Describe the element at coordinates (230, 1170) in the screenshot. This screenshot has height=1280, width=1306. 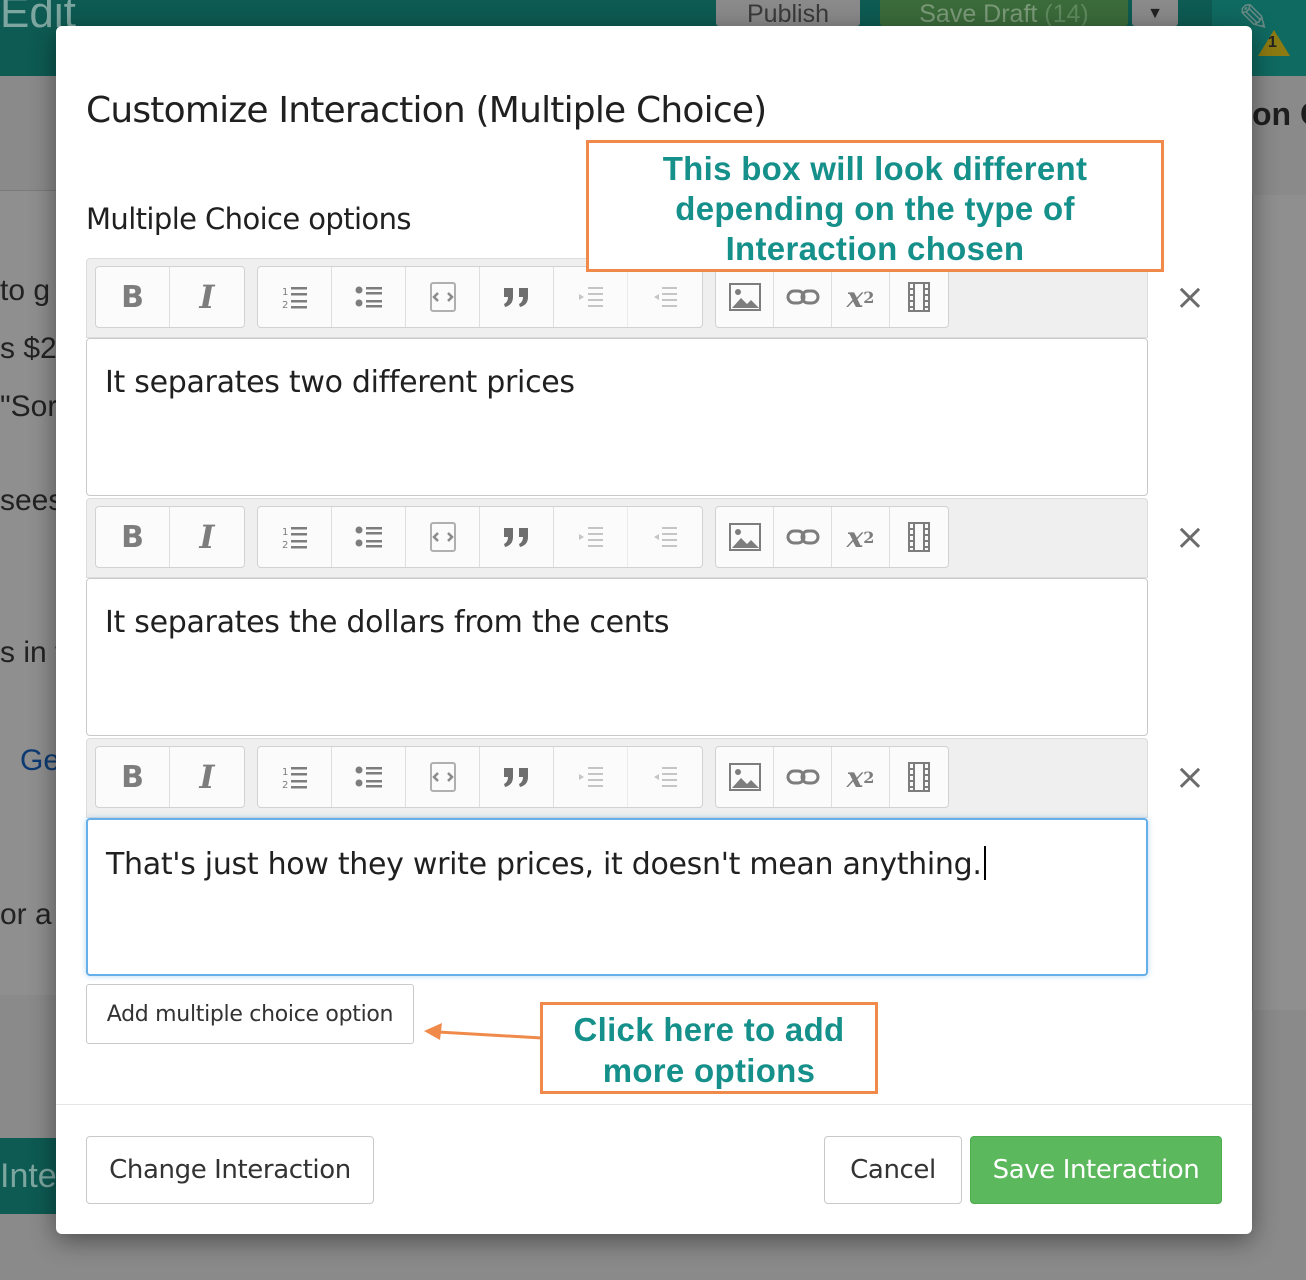
I see `change-interaction-button: Change Interaction` at that location.